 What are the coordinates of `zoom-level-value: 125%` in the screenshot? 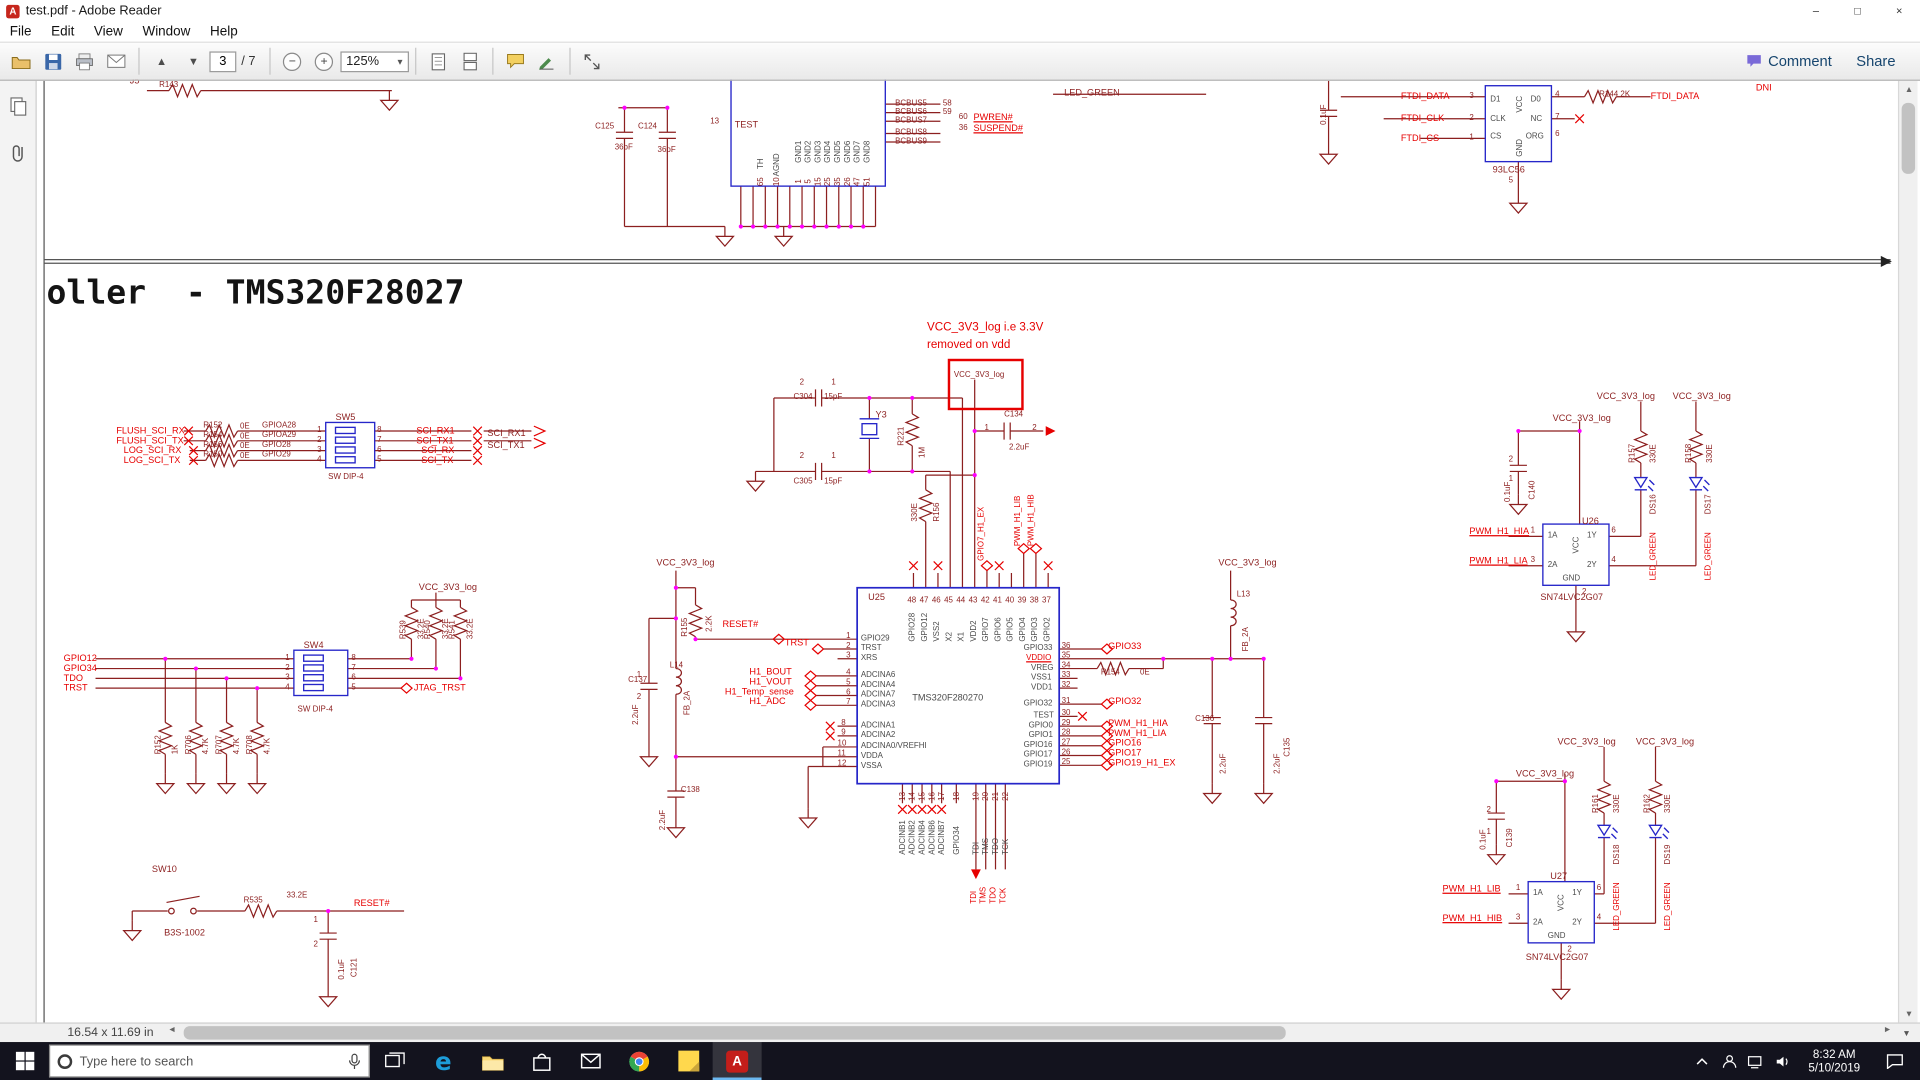 It's located at (363, 61).